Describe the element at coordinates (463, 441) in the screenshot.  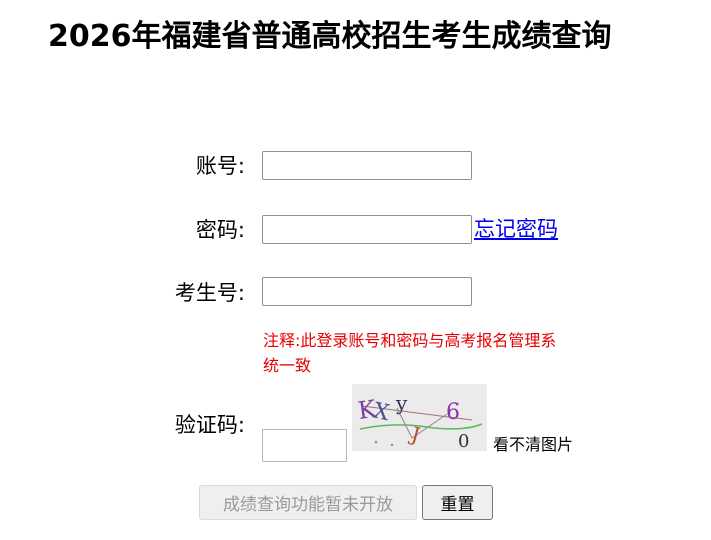
I see `captcha-glyph: 0` at that location.